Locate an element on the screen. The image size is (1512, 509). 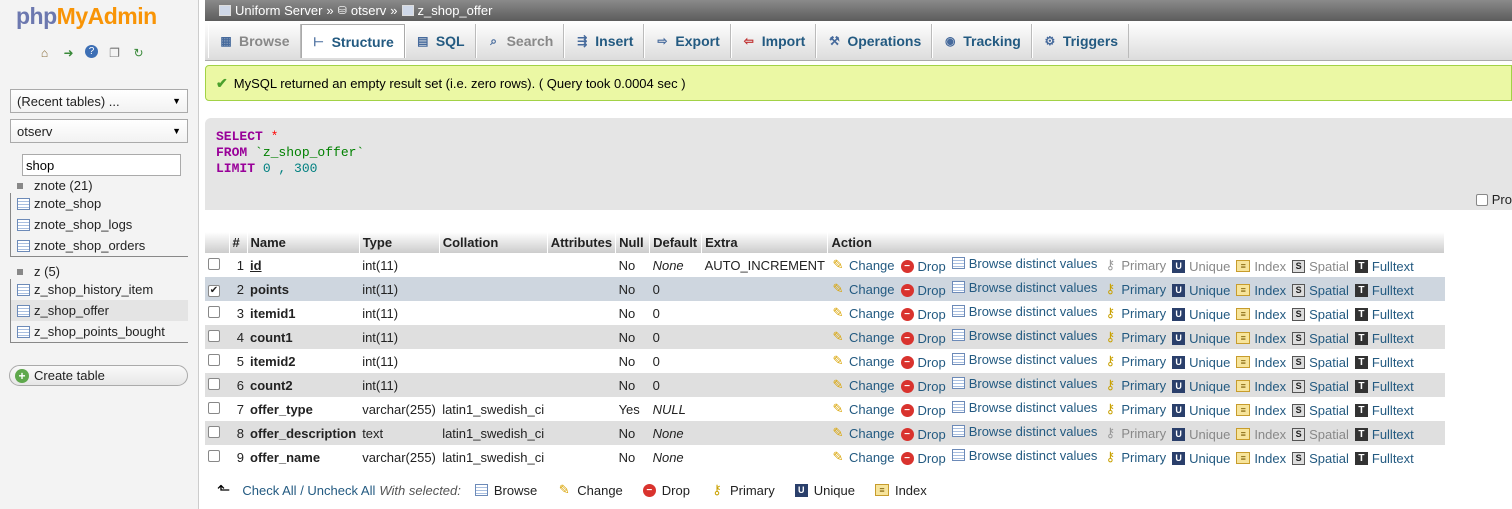
check-all-link: Check All is located at coordinates (269, 490).